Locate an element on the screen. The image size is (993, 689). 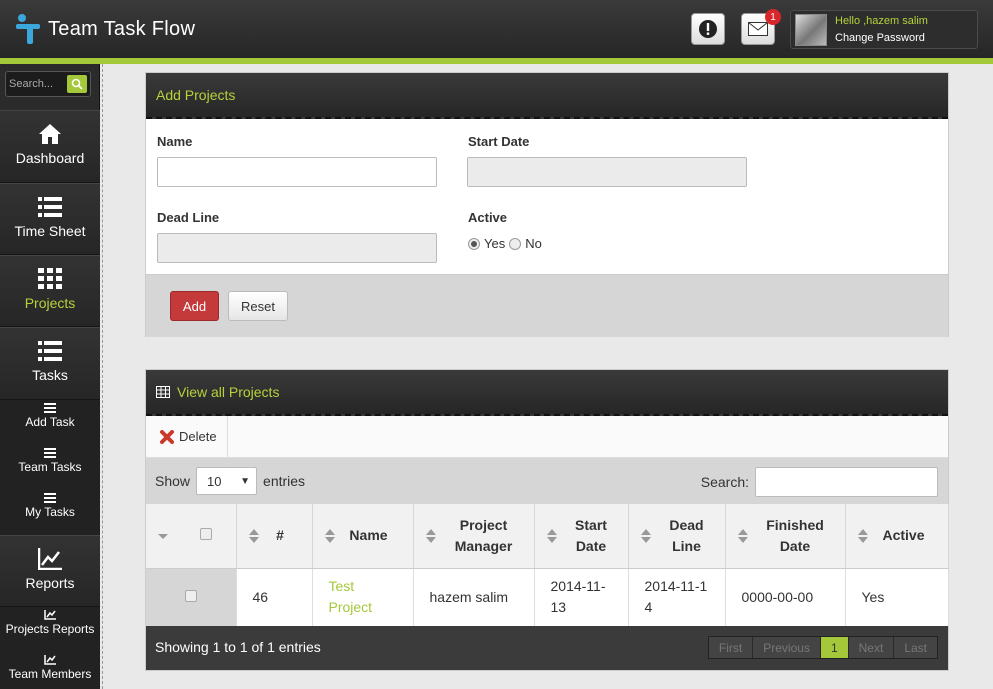
table-toolbar: Delete is located at coordinates (547, 437).